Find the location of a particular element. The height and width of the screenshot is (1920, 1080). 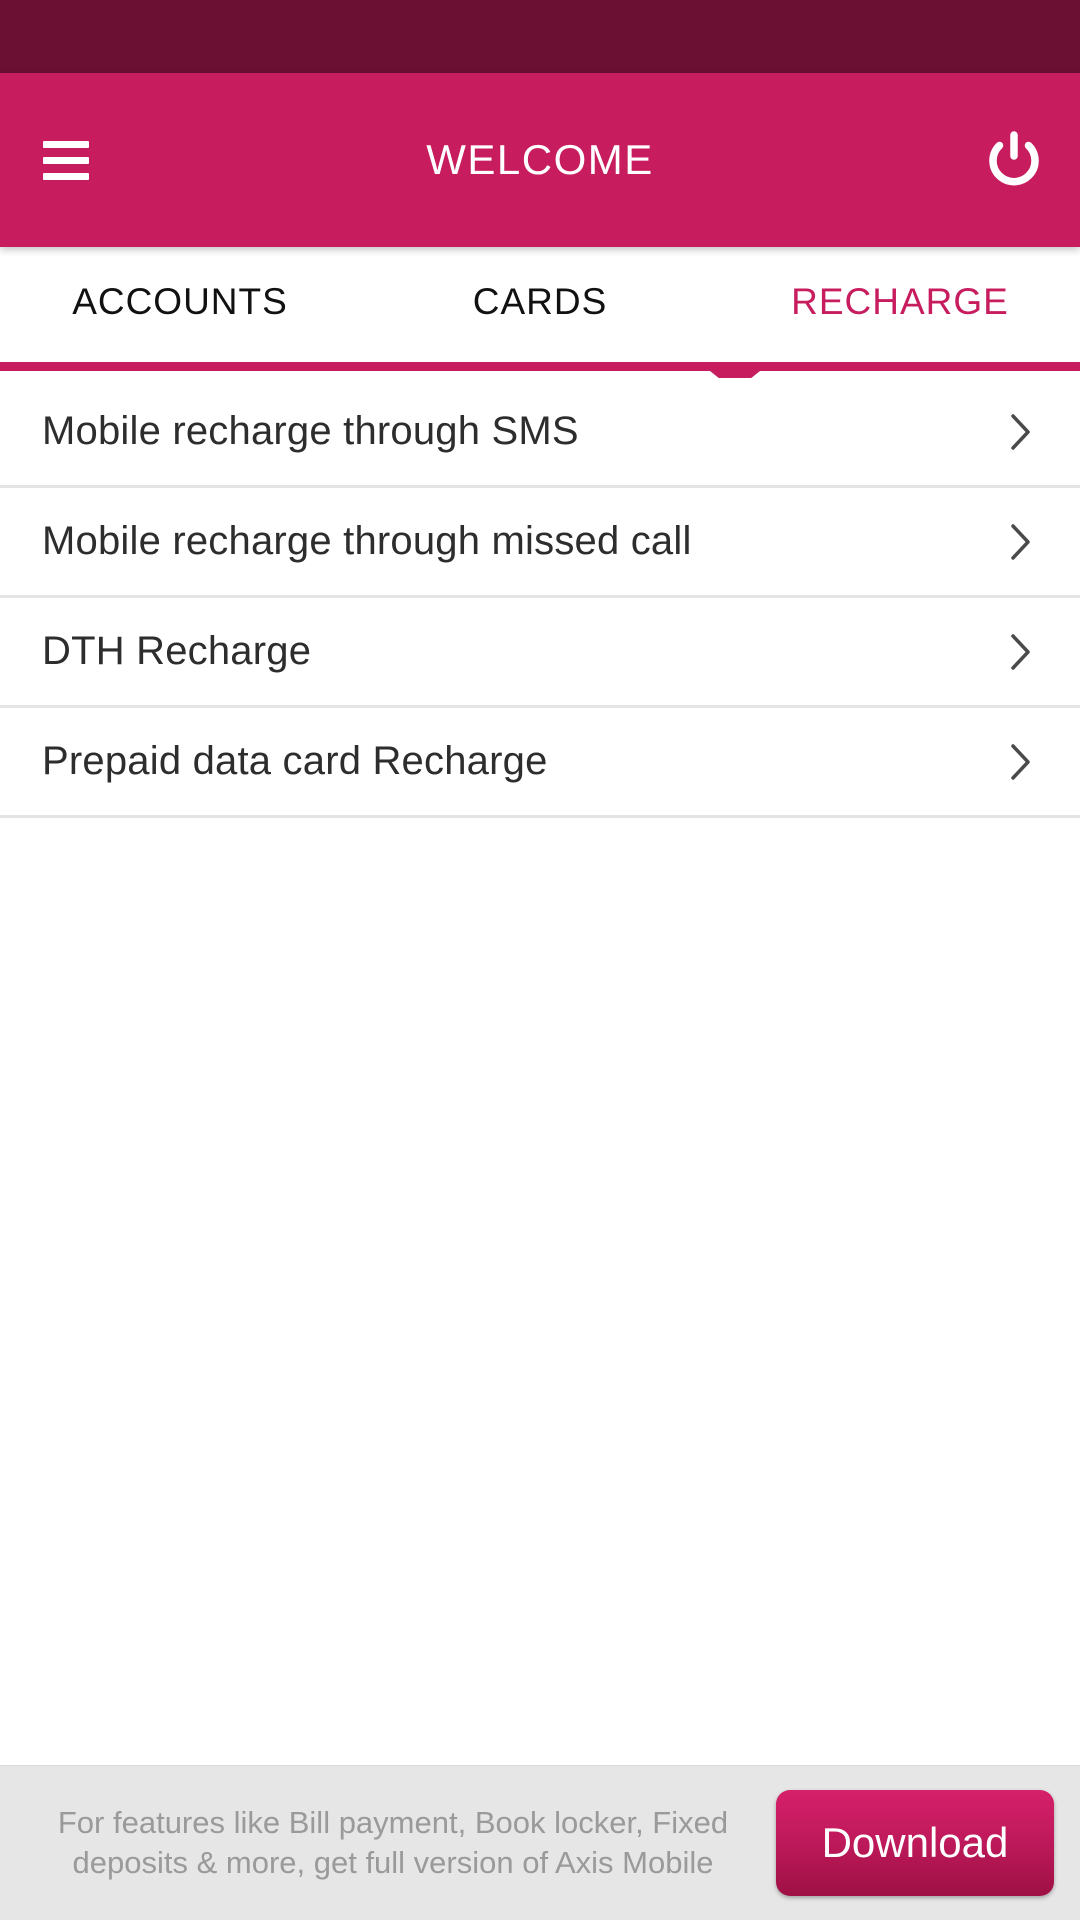

list-item-label: Prepaid data card Recharge is located at coordinates (295, 761).